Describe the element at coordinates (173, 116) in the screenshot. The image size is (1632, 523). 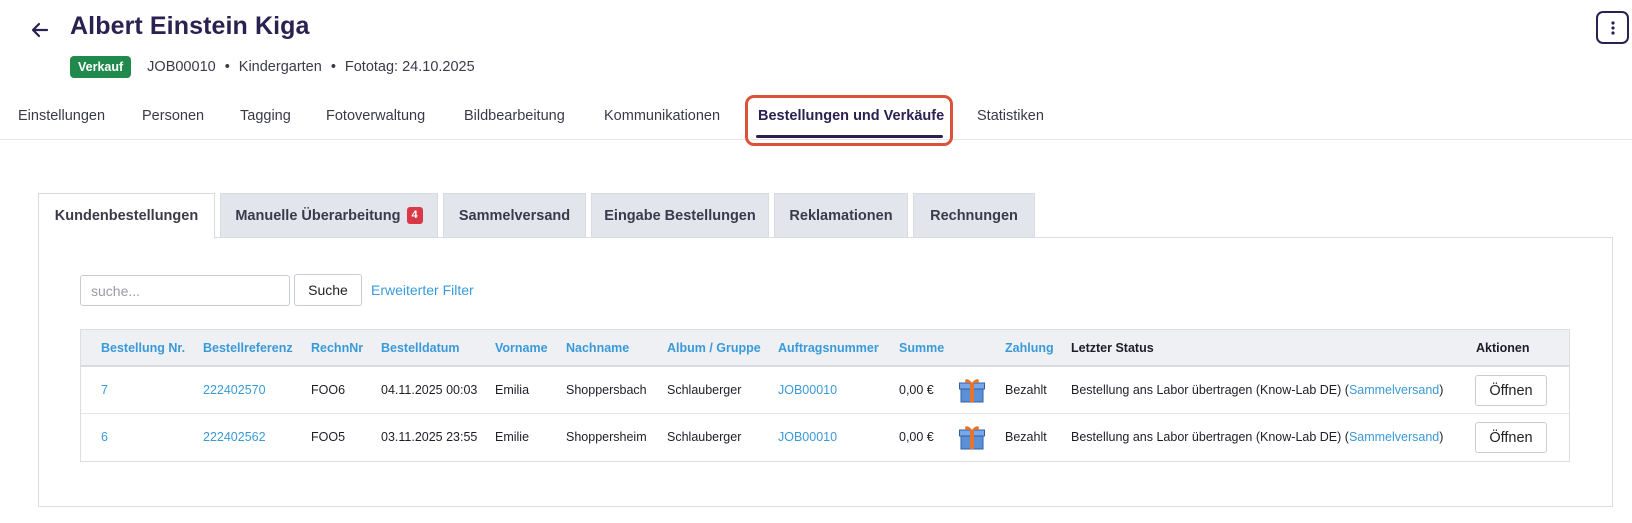
I see `nav-tab-personen: Personen` at that location.